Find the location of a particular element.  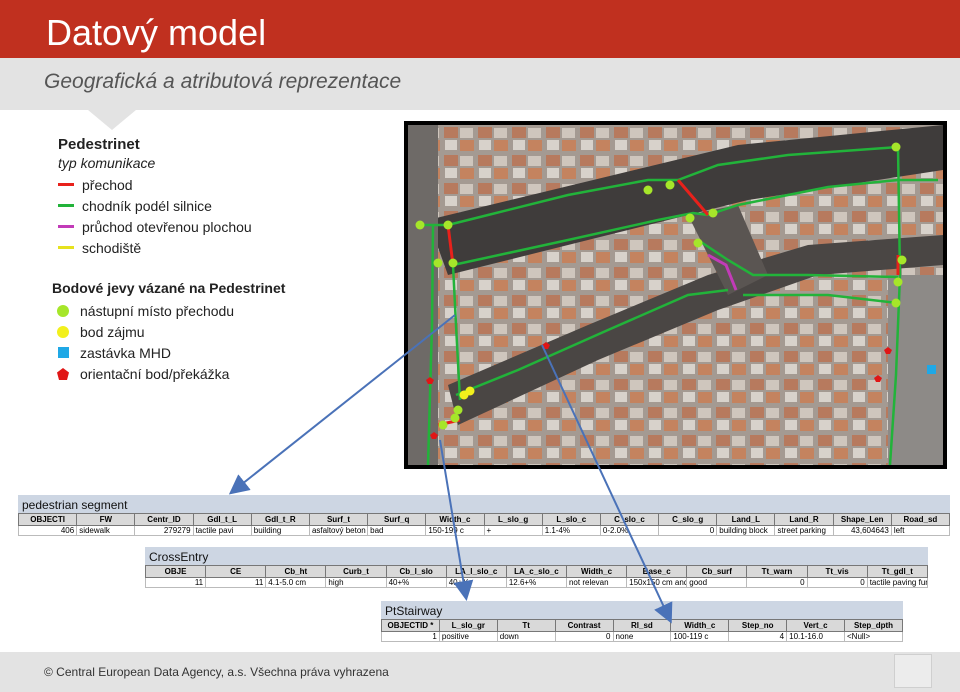

column-header: Rl_sd is located at coordinates (642, 625).